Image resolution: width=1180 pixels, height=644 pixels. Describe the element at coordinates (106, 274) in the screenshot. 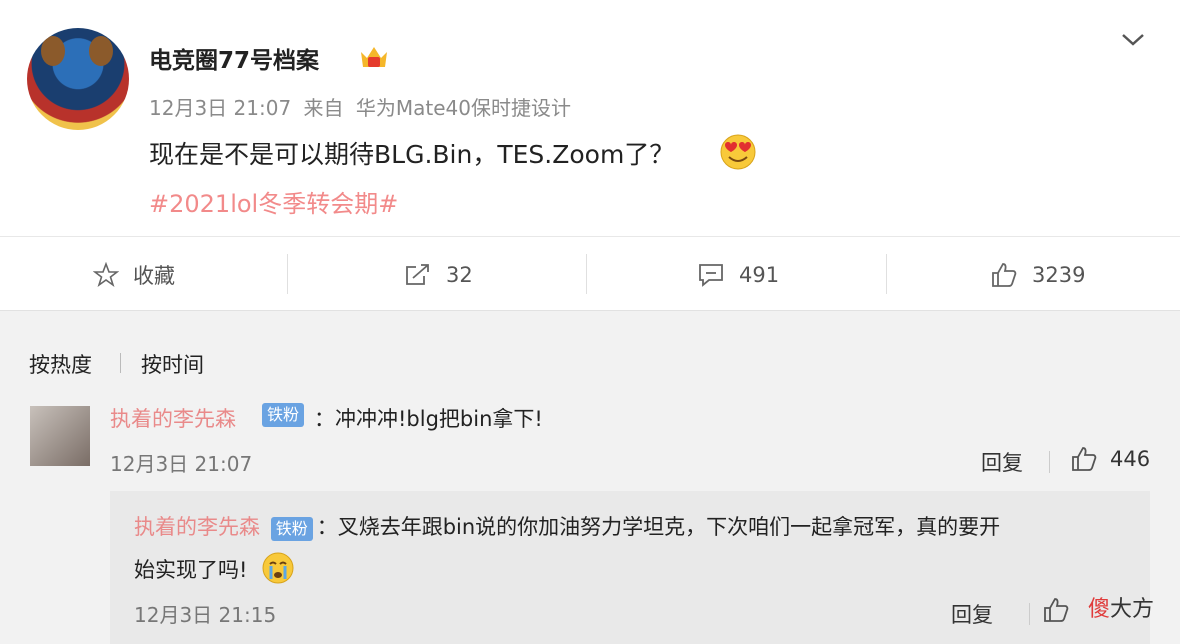

I see `star-icon` at that location.